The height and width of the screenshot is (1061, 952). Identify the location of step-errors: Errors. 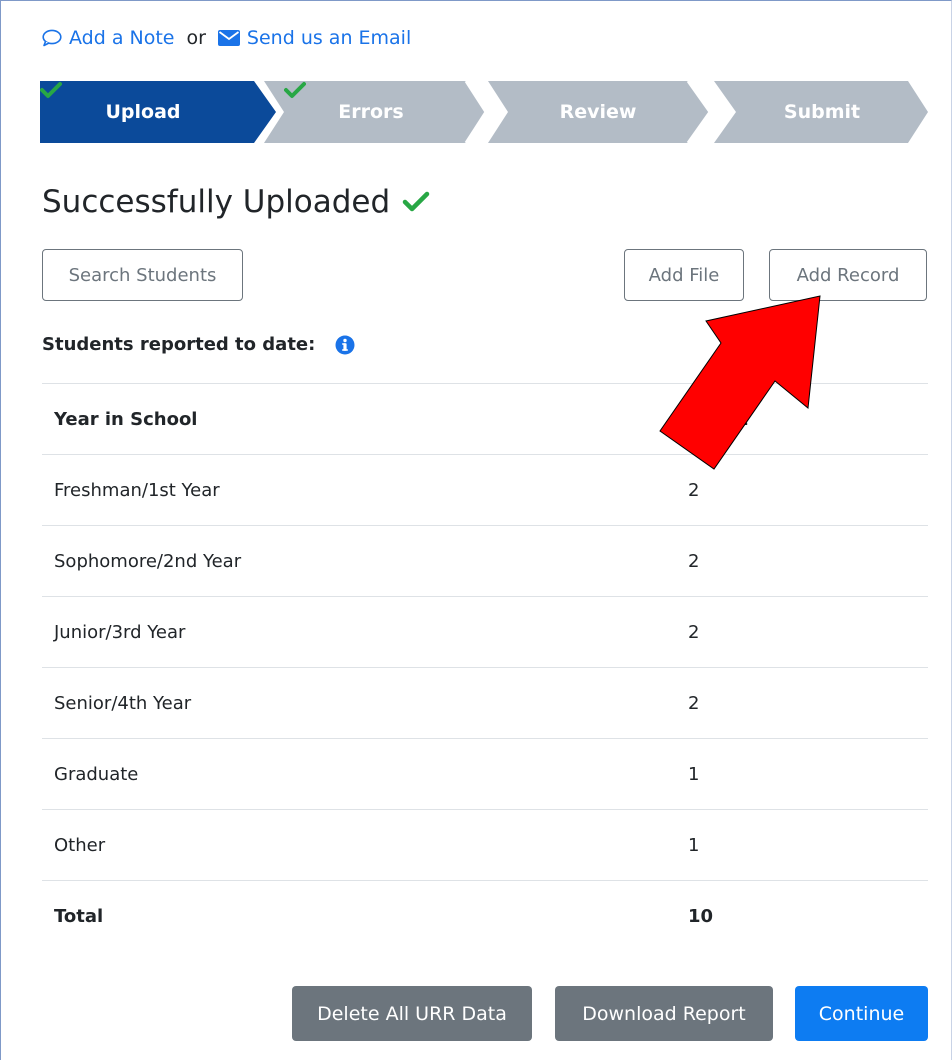
(375, 112).